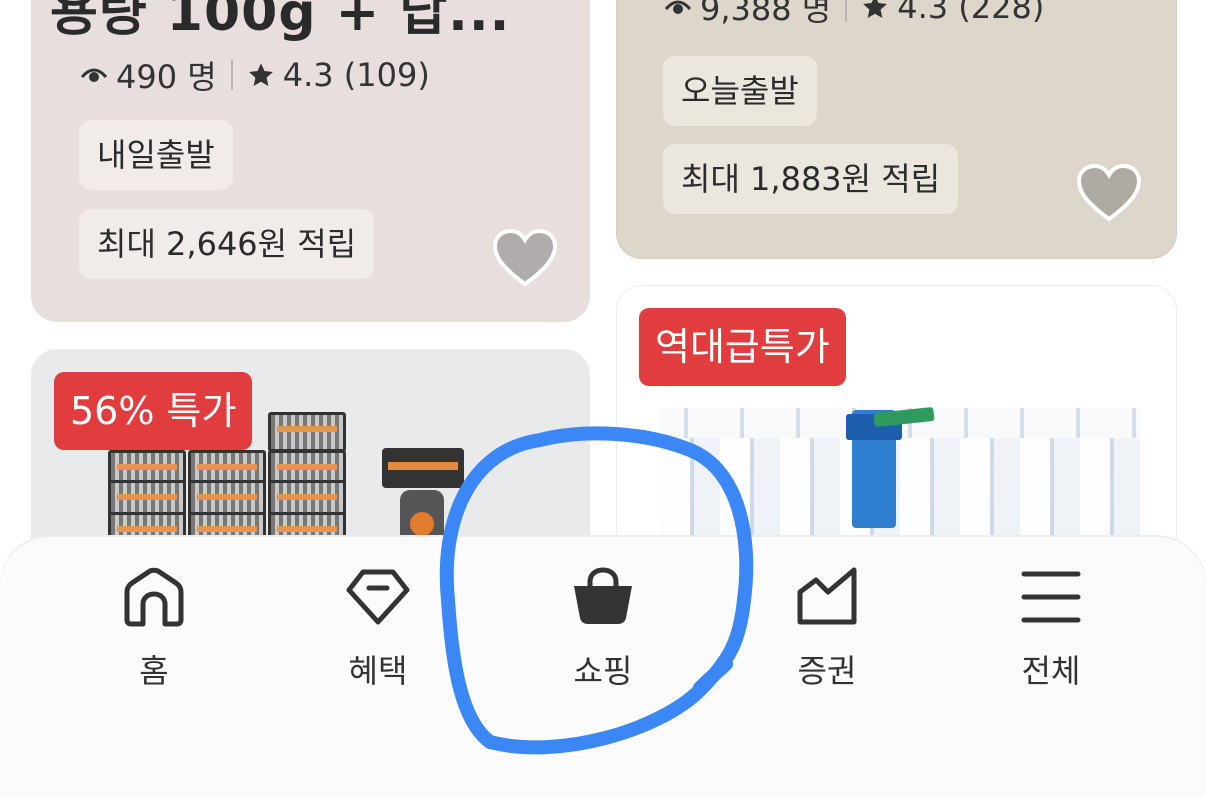  I want to click on stock-chart-icon, so click(827, 596).